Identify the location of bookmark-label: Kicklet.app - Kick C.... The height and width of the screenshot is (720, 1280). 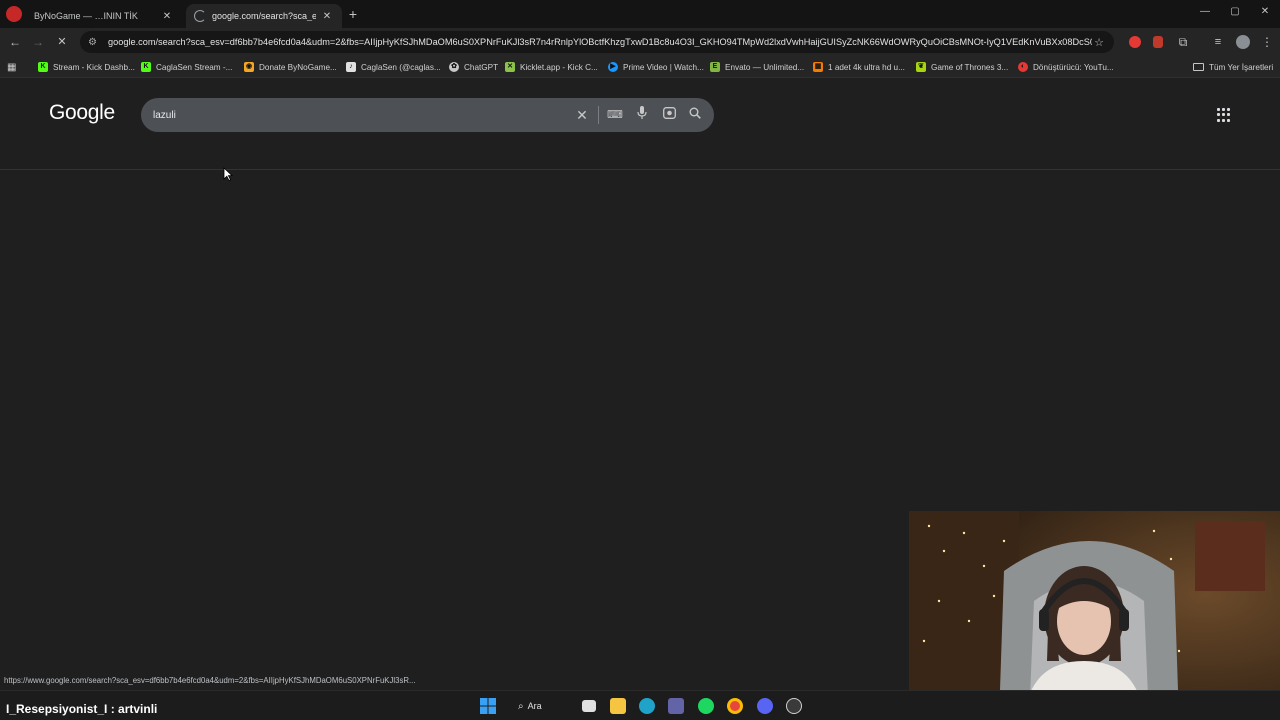
(559, 67).